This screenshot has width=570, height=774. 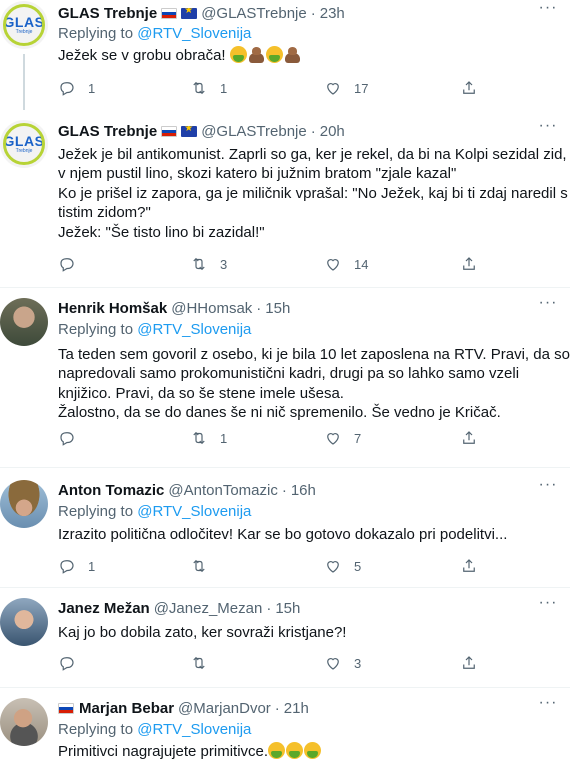 I want to click on retweet-count: 3, so click(x=224, y=264).